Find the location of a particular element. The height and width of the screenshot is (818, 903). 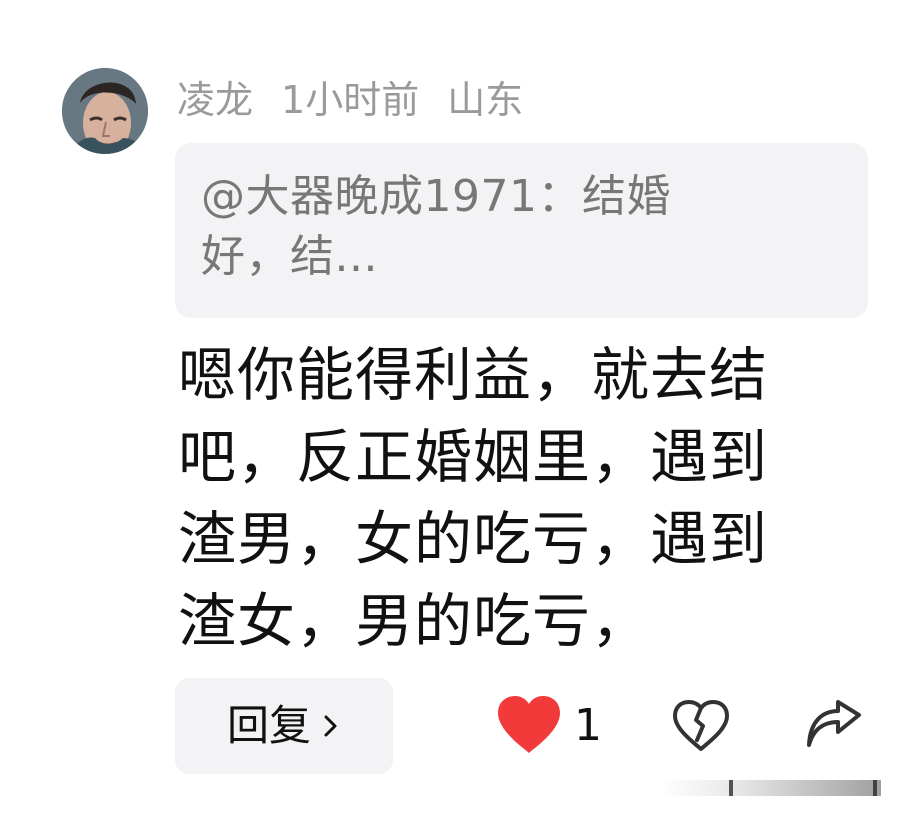

comment-meta: 凌龙 1小时前 山东 is located at coordinates (350, 100).